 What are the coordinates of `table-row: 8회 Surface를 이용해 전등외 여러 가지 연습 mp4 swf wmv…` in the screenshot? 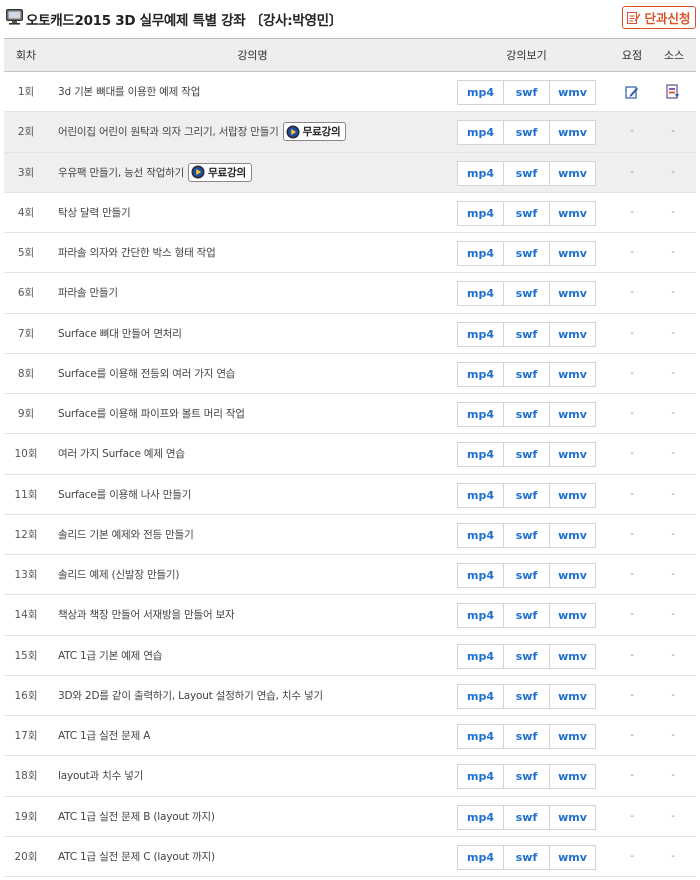 It's located at (350, 374).